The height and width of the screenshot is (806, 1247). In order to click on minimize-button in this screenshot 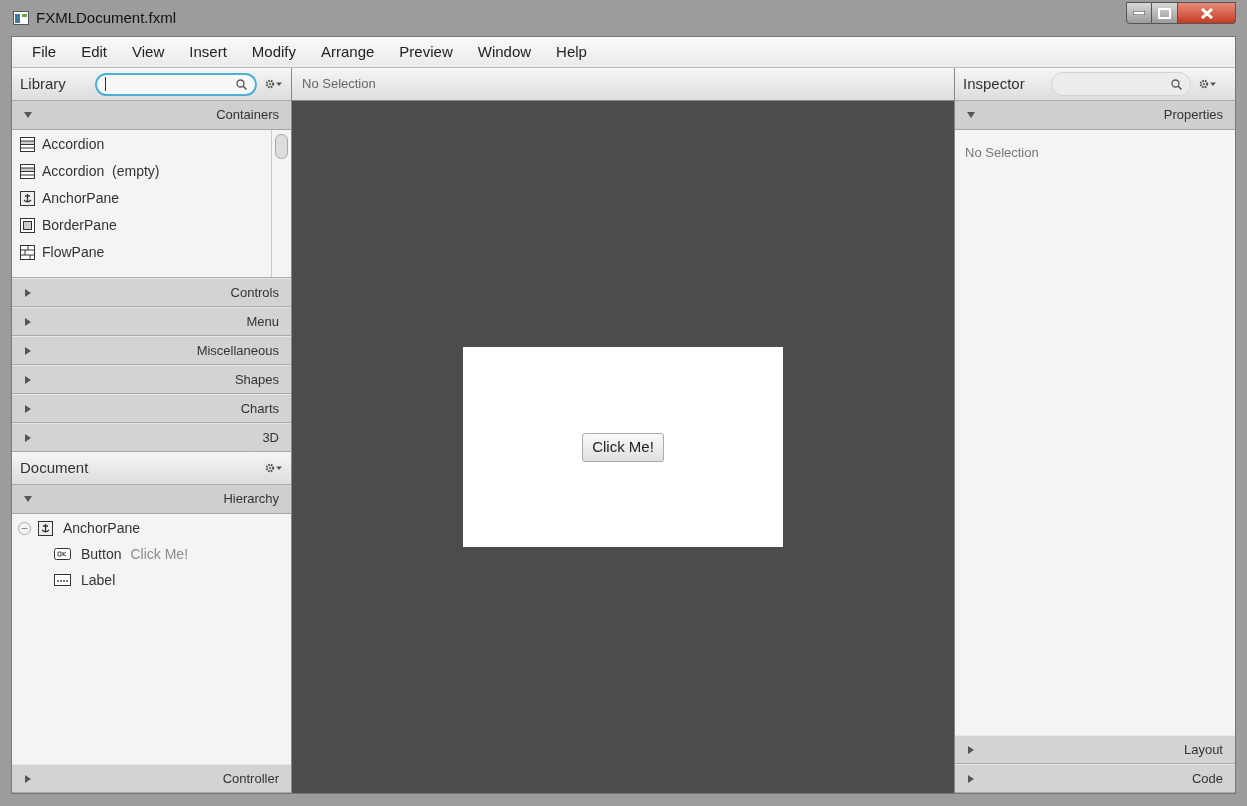, I will do `click(1139, 13)`.